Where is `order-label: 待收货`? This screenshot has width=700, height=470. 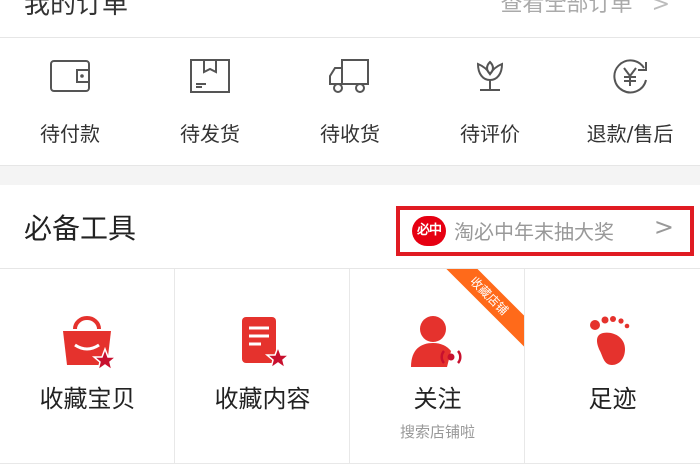 order-label: 待收货 is located at coordinates (350, 134).